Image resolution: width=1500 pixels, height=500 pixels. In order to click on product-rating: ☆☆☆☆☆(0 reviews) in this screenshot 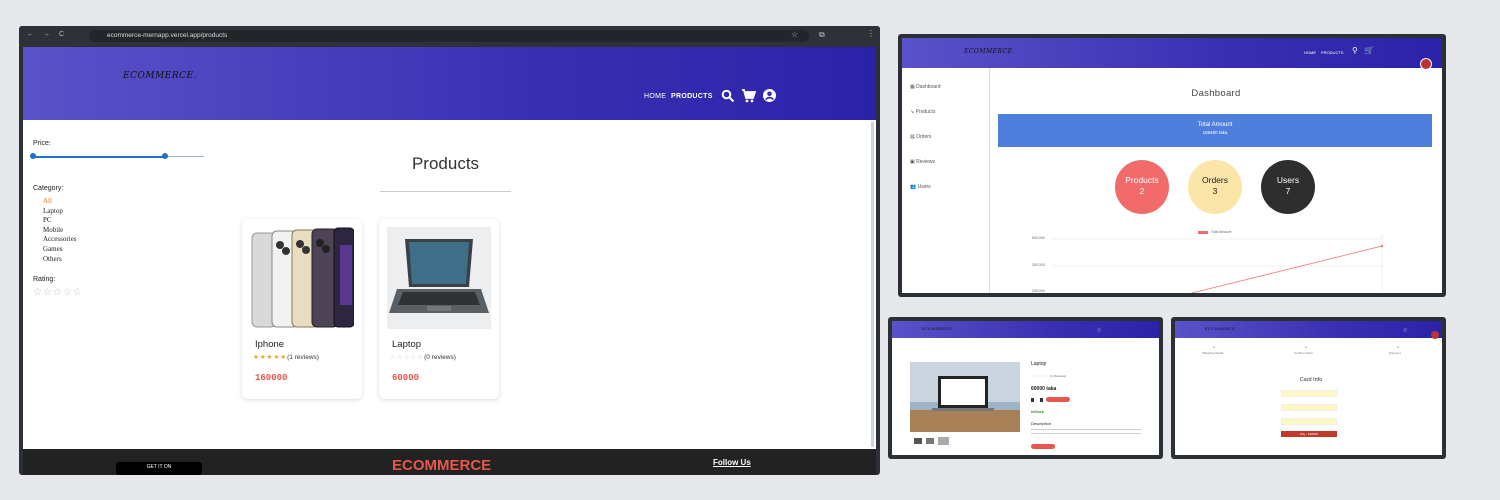, I will do `click(423, 357)`.